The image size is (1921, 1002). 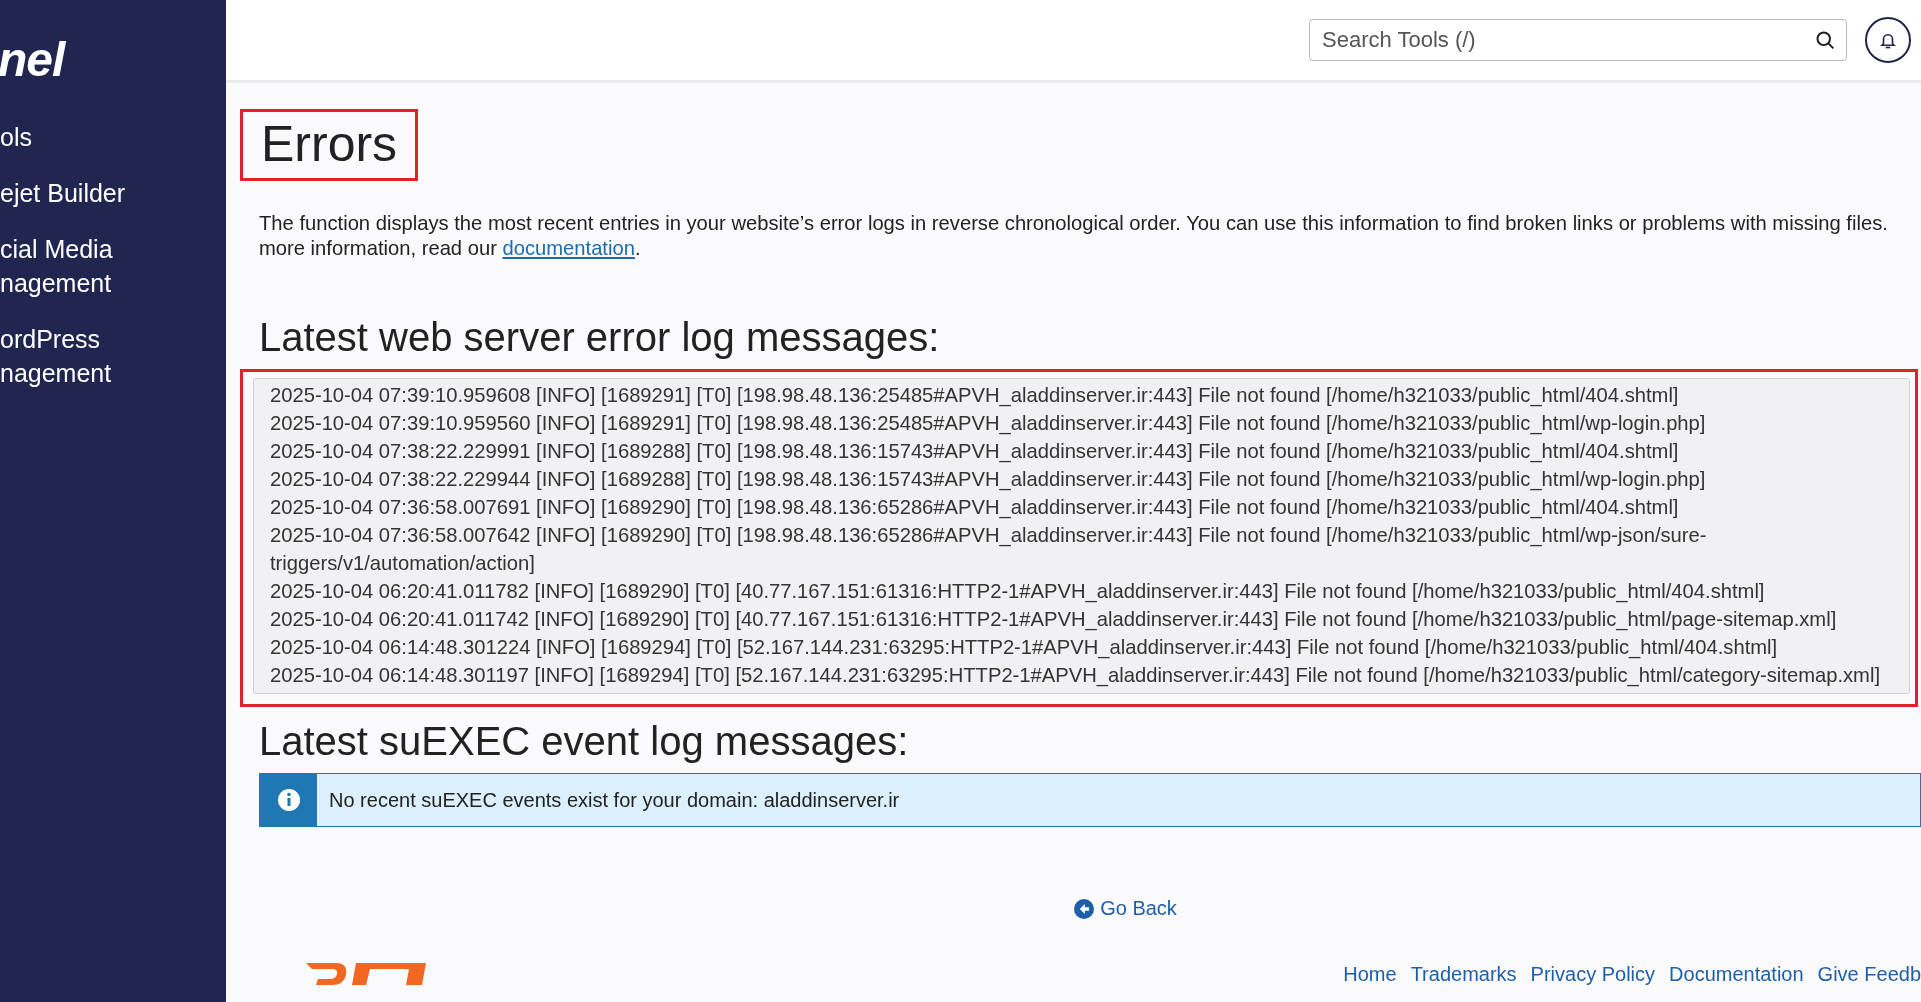 I want to click on log-line: 2025-10-04 07:39:10.959560 [INFO] [1689291] [T0] [198.98.48.136:25485#APVH_aladdinserver.ir:443] File not found [/home/h321033/public_html/wp-login.php], so click(x=988, y=424).